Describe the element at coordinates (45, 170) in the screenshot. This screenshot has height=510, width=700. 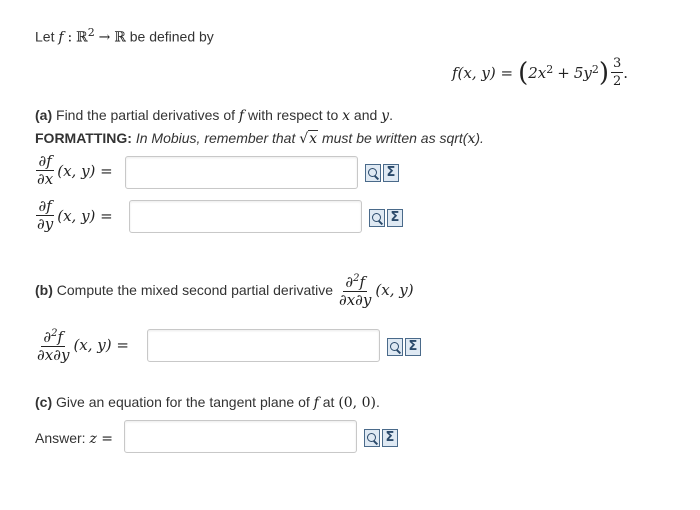
I see `dfdx-fraction: ∂f ∂x` at that location.